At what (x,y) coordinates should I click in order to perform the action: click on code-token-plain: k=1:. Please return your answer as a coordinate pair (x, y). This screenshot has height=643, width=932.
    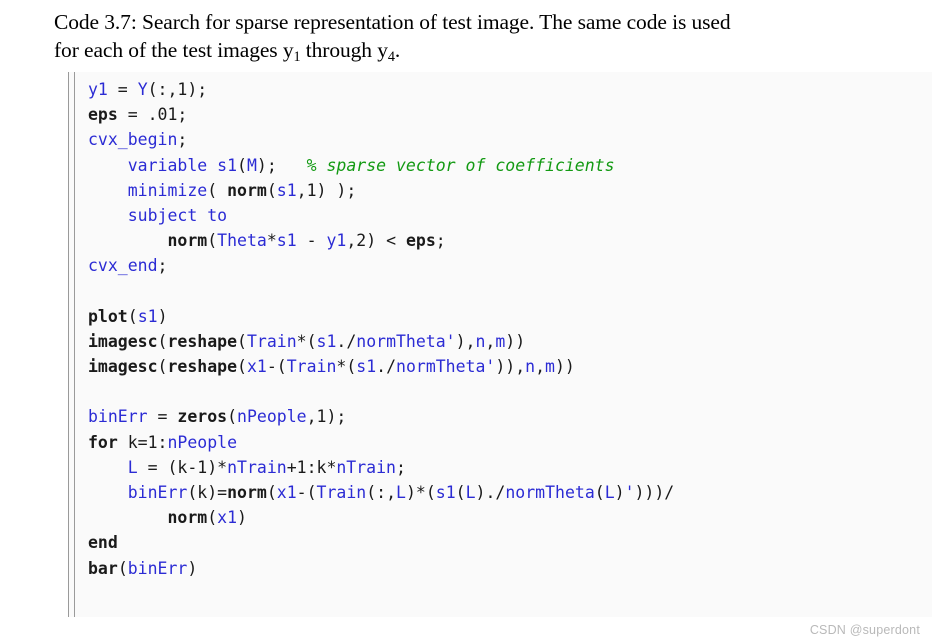
    Looking at the image, I should click on (142, 442).